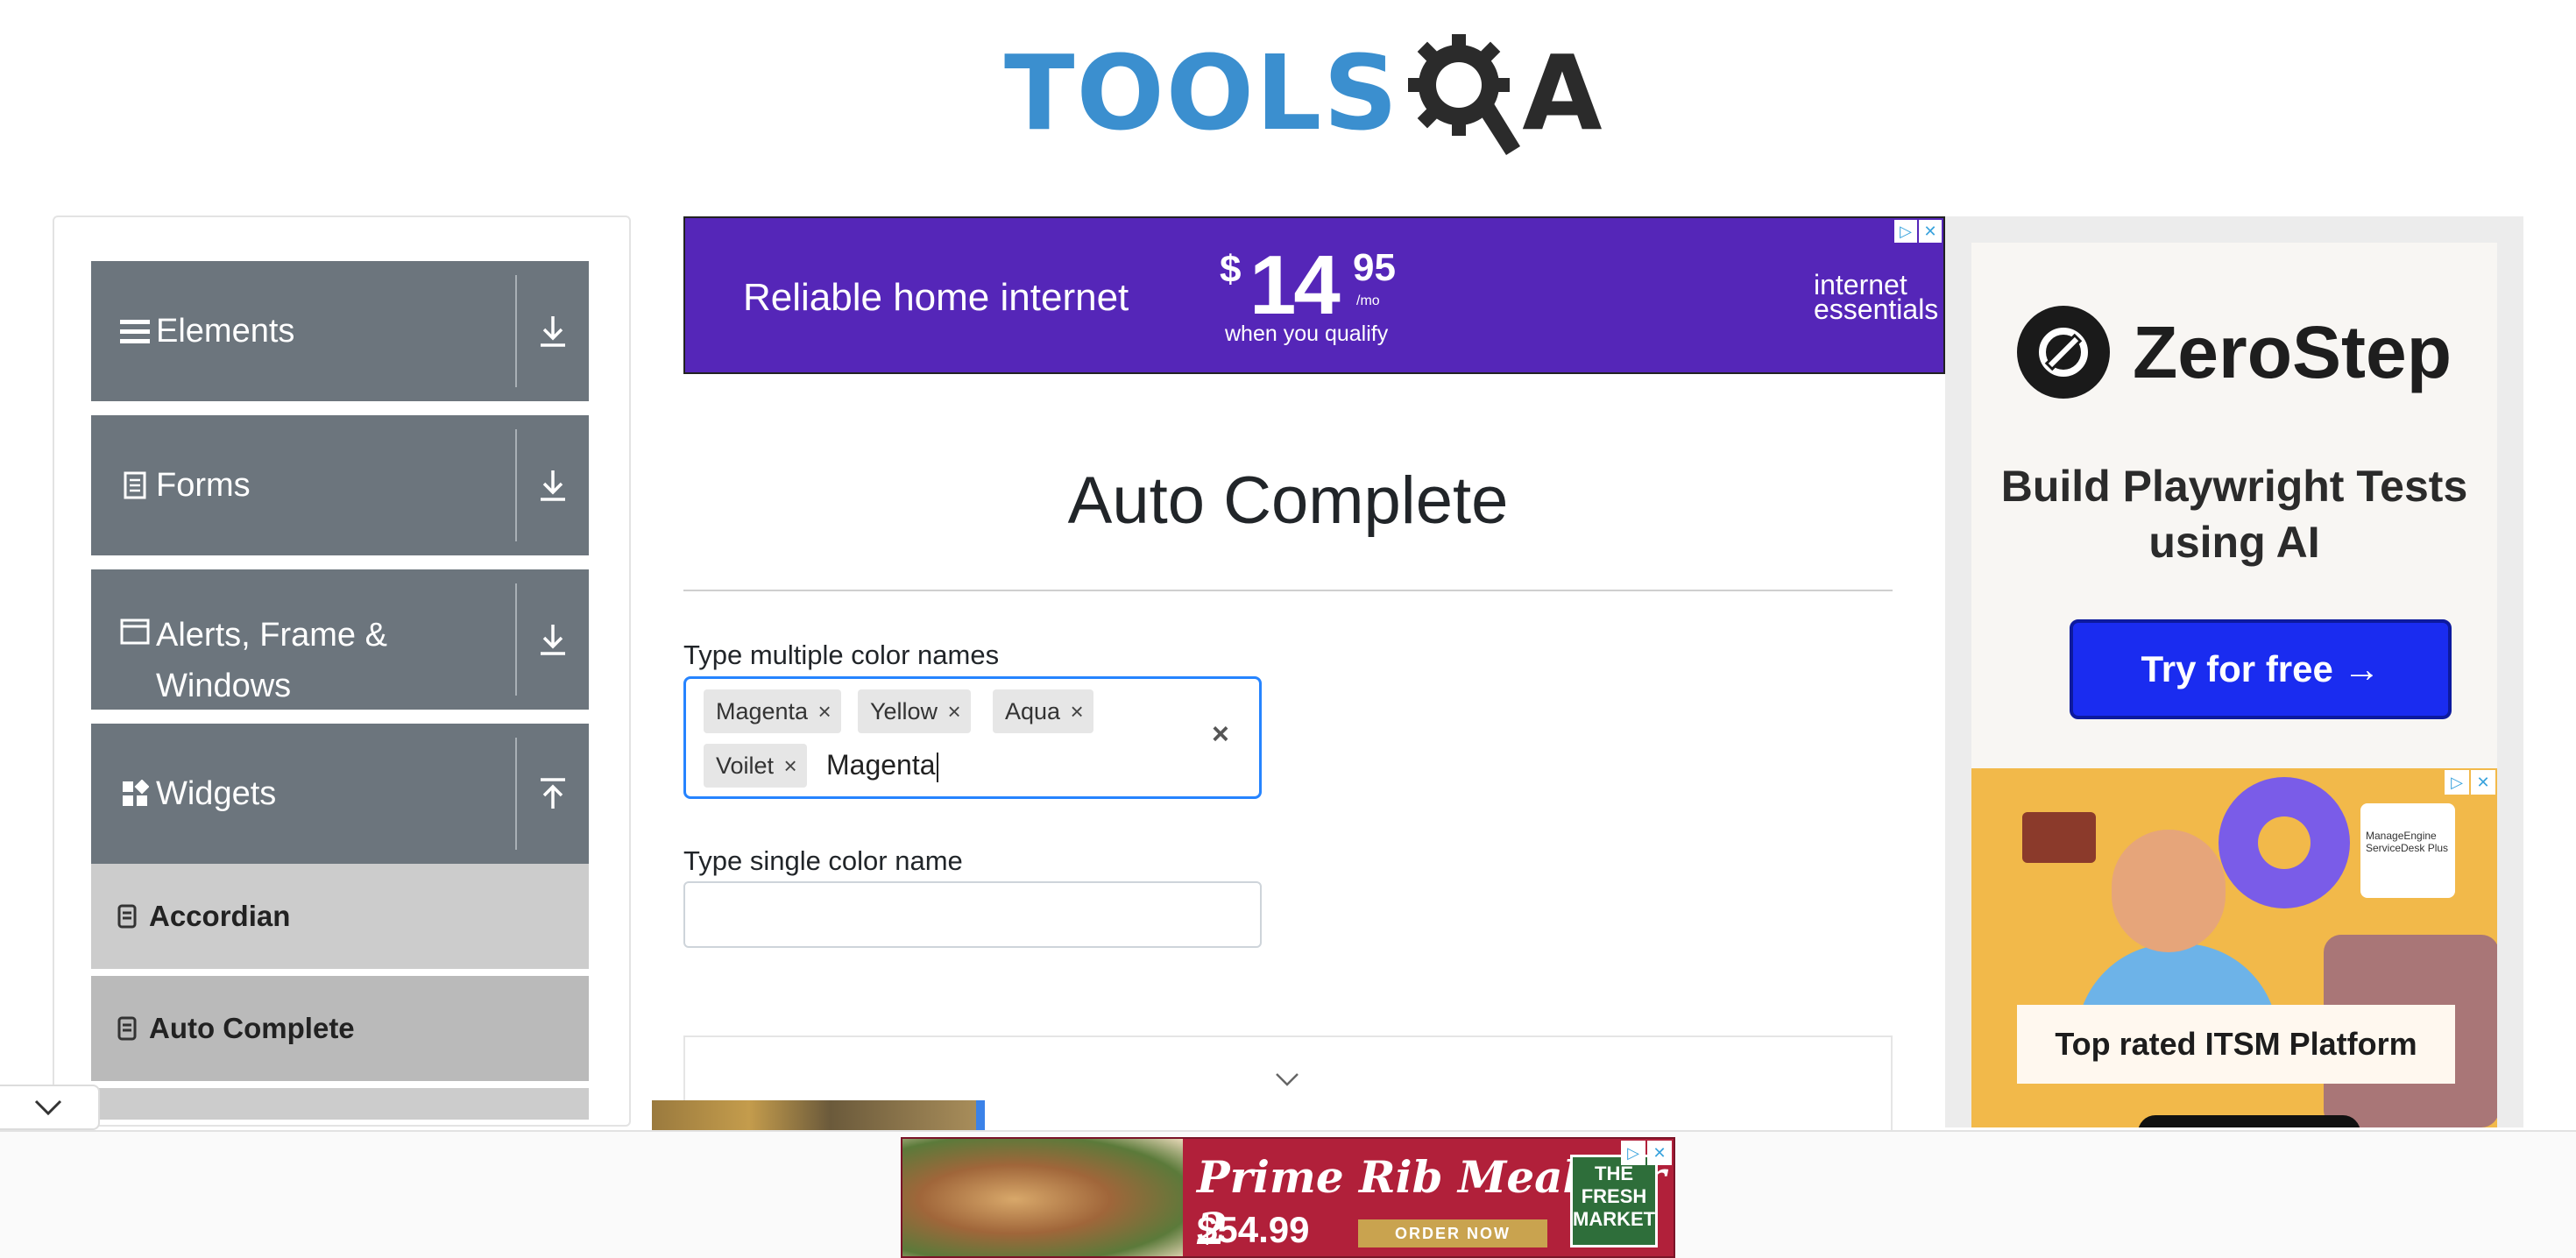 Image resolution: width=2576 pixels, height=1258 pixels. I want to click on ad-brand: internet essentials, so click(1876, 298).